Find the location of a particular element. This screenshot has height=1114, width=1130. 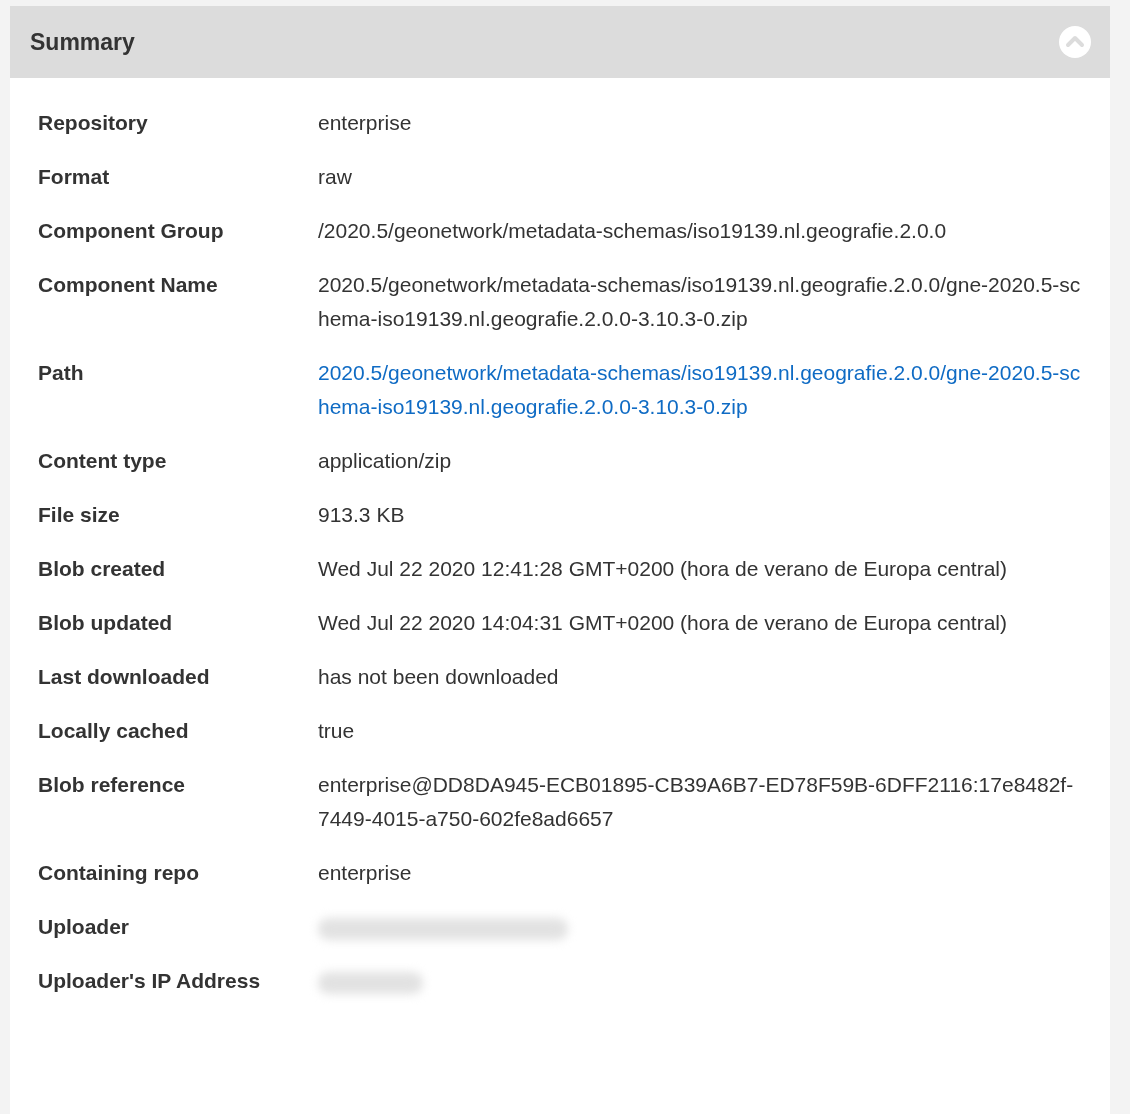

field-value: /2020.5/geonetwork/metadata-schemas/iso19139.nl.geografie.2.0.0 is located at coordinates (633, 231).